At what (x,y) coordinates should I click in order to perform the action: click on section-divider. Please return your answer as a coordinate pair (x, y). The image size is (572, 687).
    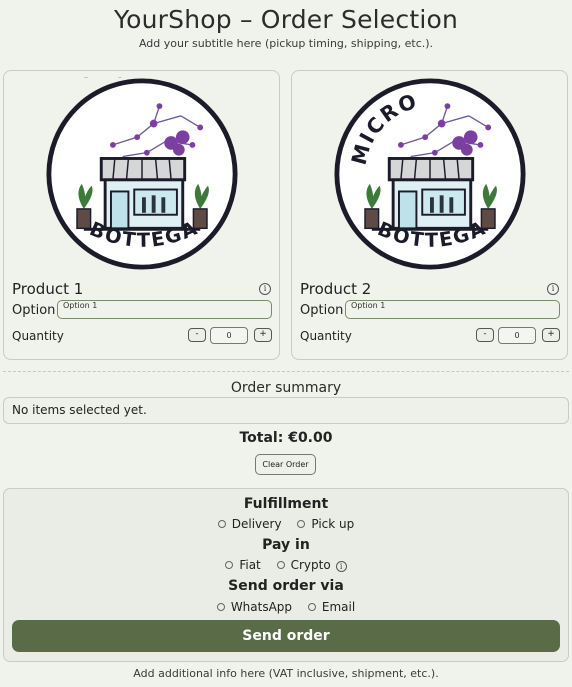
    Looking at the image, I should click on (286, 371).